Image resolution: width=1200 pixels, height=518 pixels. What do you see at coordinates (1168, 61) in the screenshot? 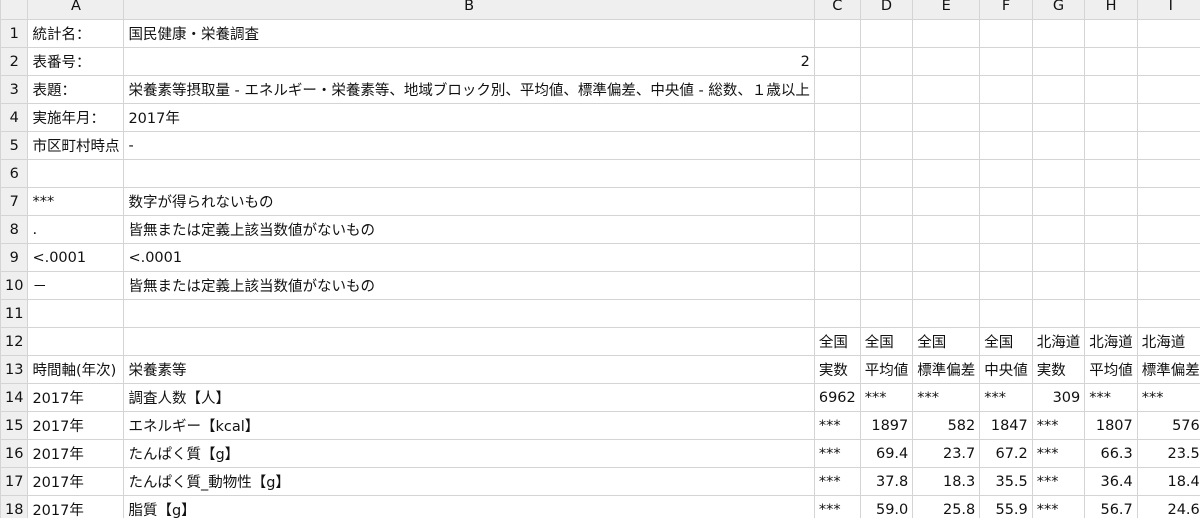
I see `cell-i2` at bounding box center [1168, 61].